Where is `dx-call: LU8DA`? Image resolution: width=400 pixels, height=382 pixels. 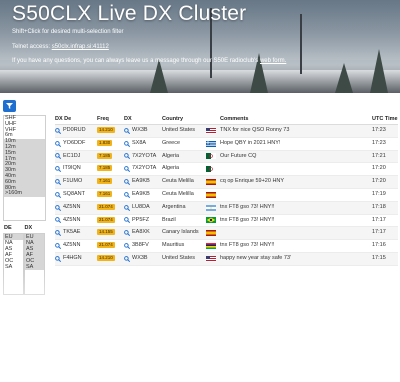
dx-call: LU8DA is located at coordinates (141, 208).